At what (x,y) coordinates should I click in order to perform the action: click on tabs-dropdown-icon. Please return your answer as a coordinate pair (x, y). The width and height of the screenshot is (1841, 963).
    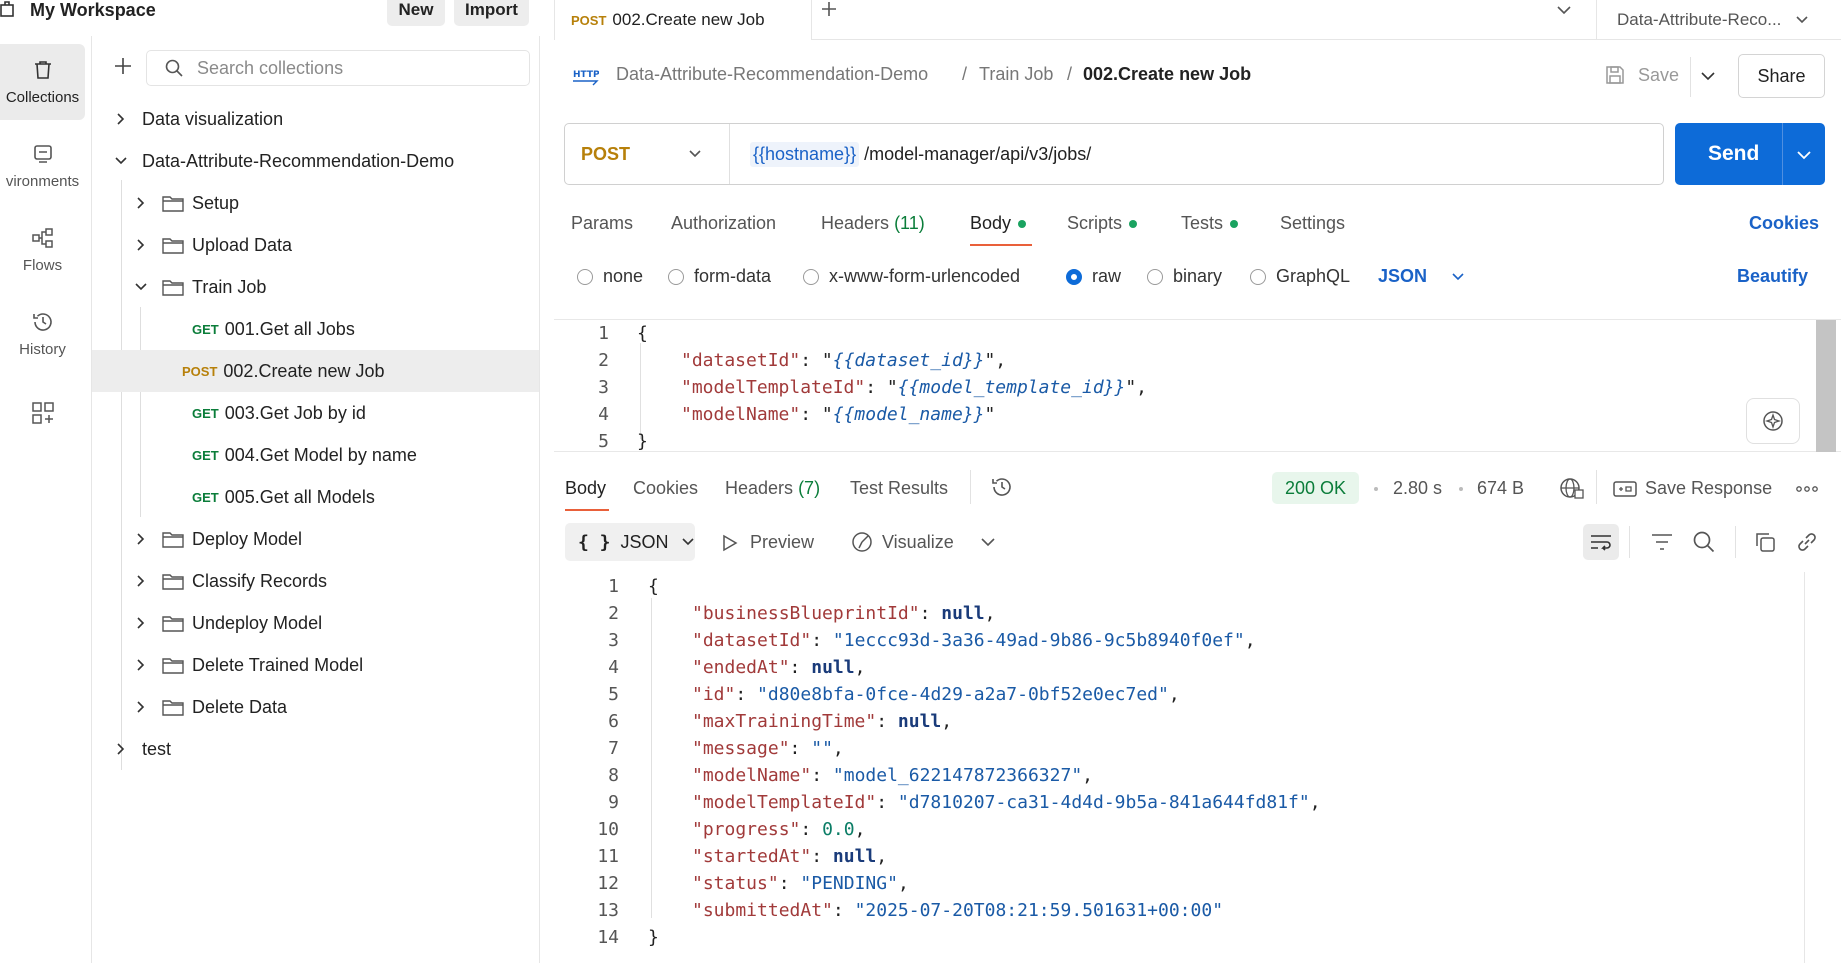
    Looking at the image, I should click on (1564, 10).